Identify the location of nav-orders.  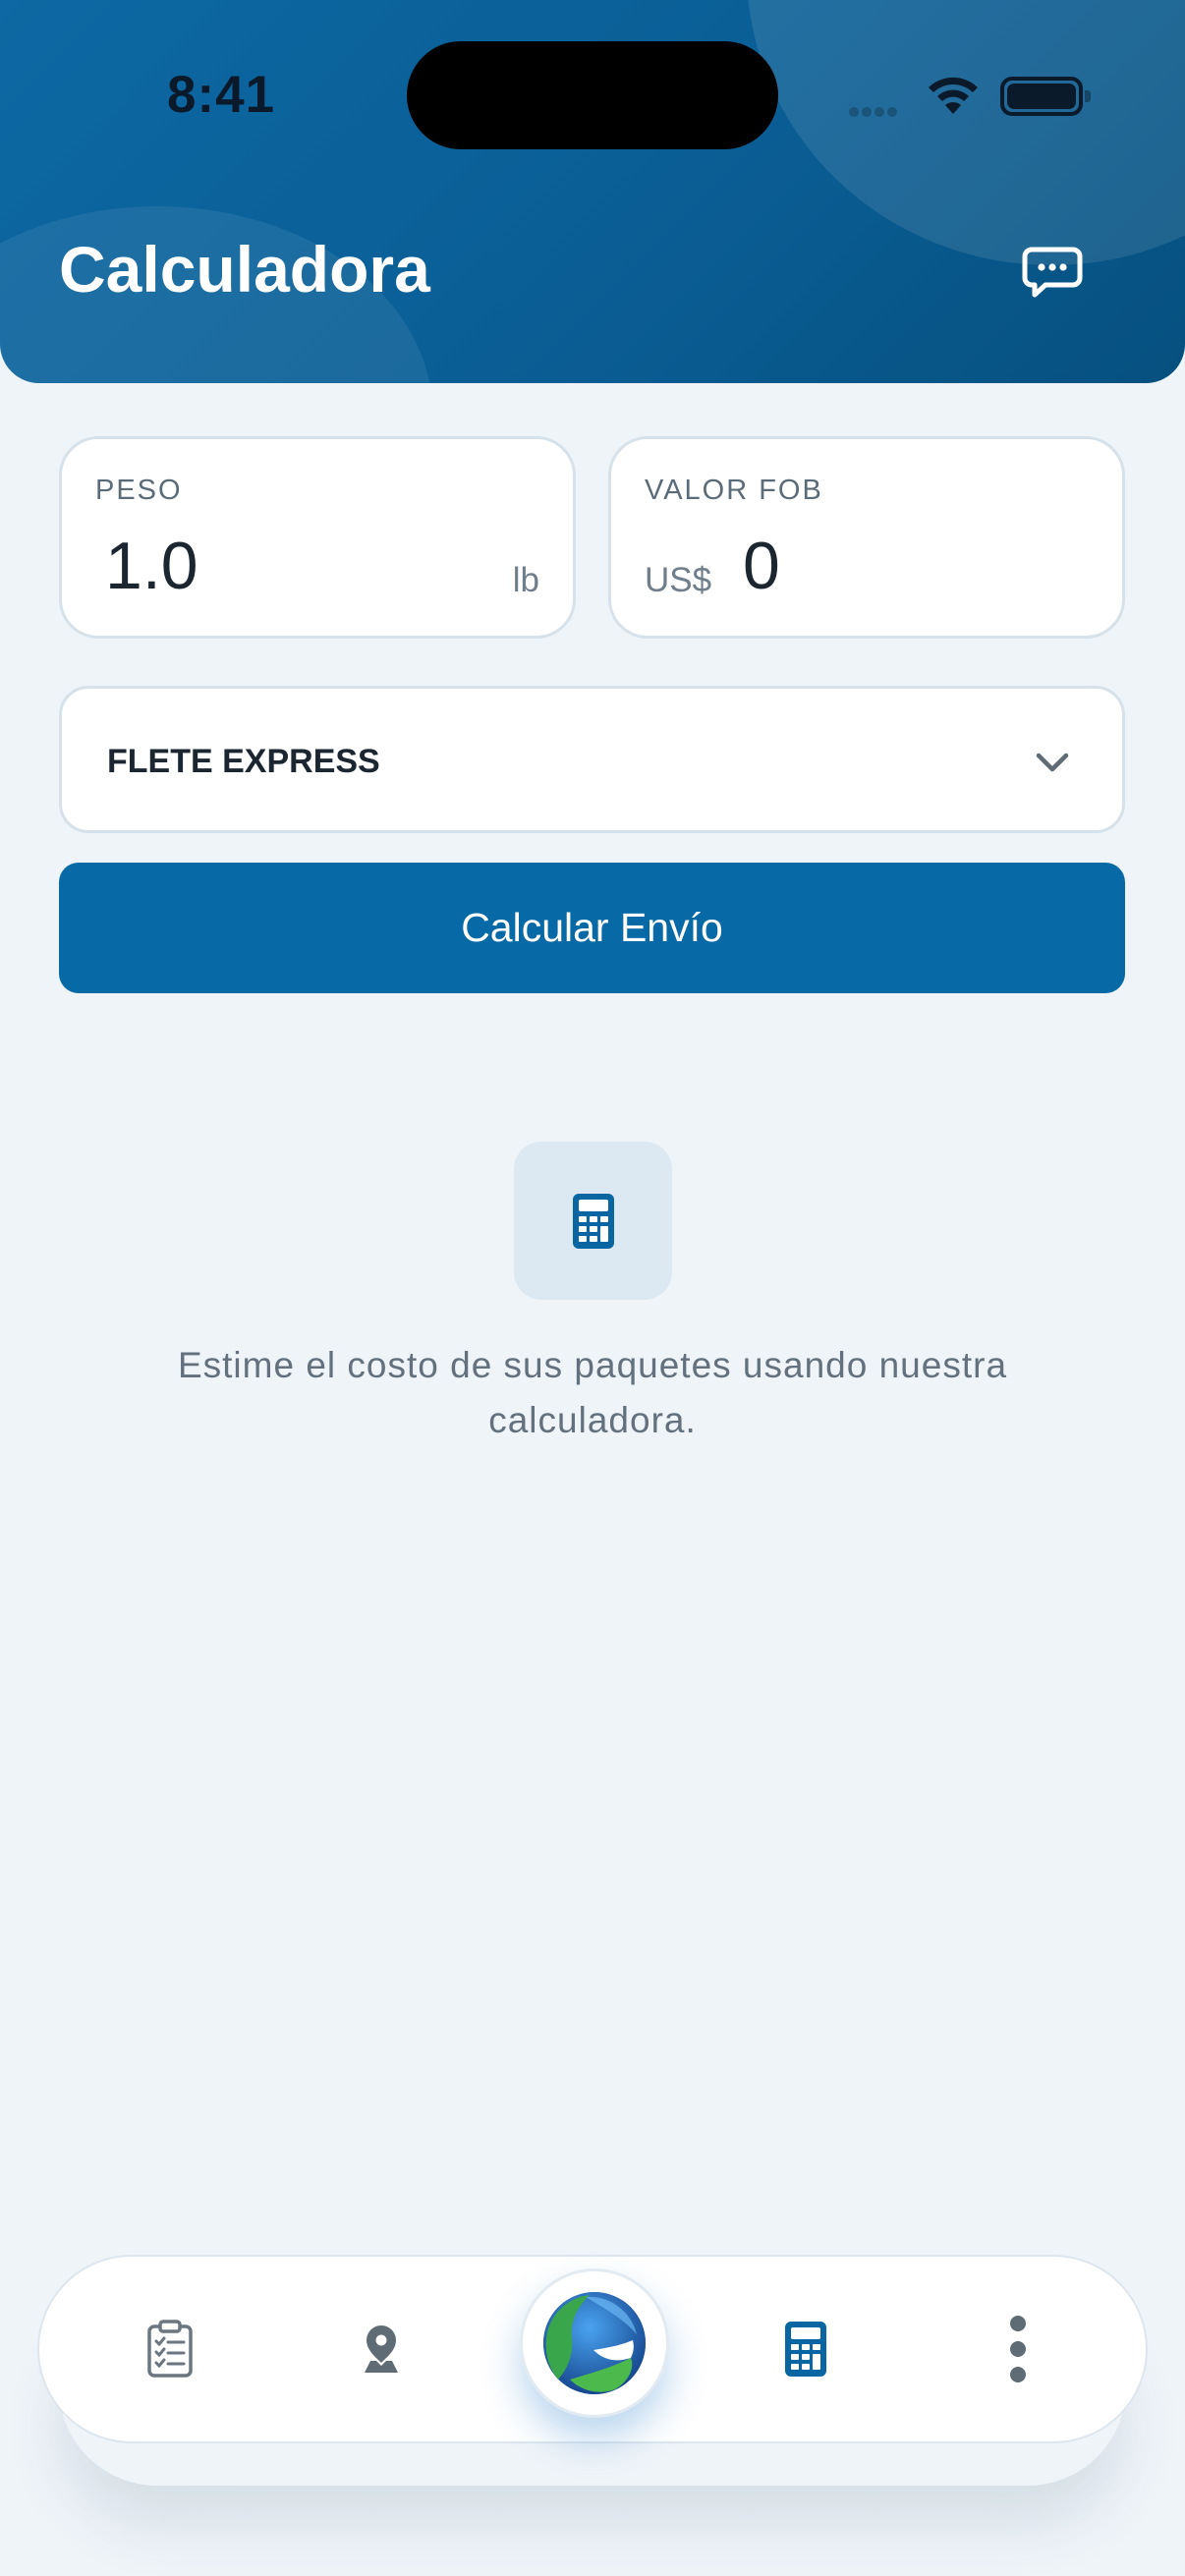
(170, 2349).